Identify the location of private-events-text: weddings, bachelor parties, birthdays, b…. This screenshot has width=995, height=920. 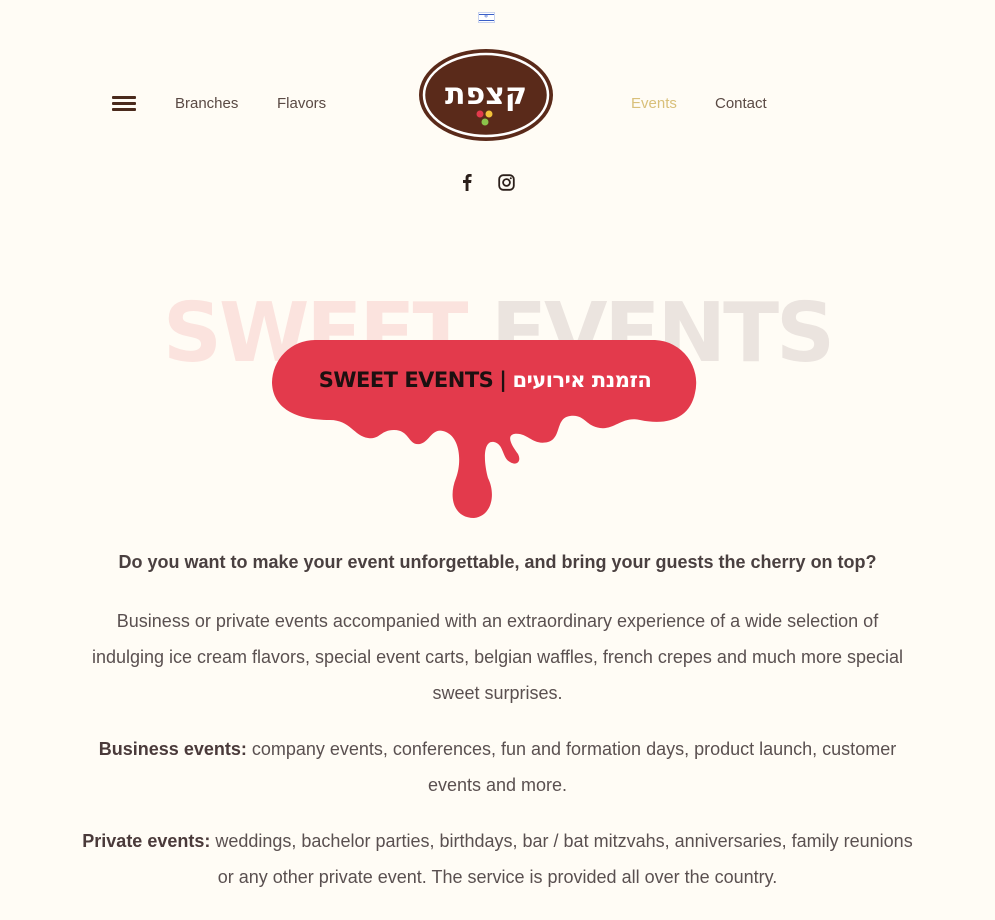
(561, 859).